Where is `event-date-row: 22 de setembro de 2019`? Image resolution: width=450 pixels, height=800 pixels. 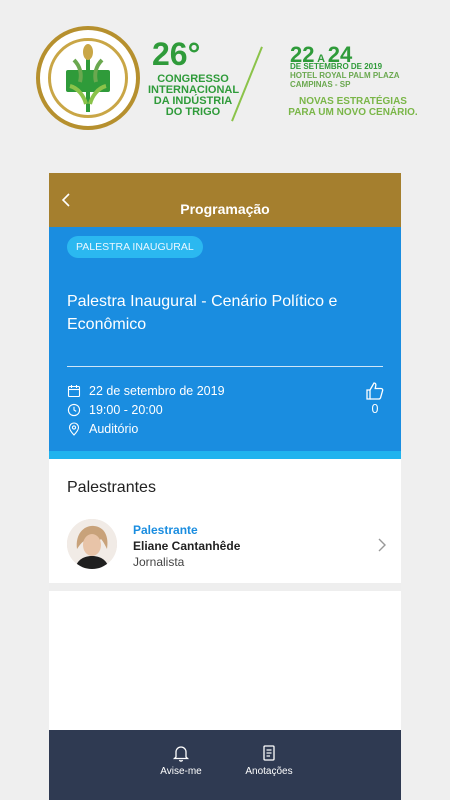
event-date-row: 22 de setembro de 2019 is located at coordinates (146, 391).